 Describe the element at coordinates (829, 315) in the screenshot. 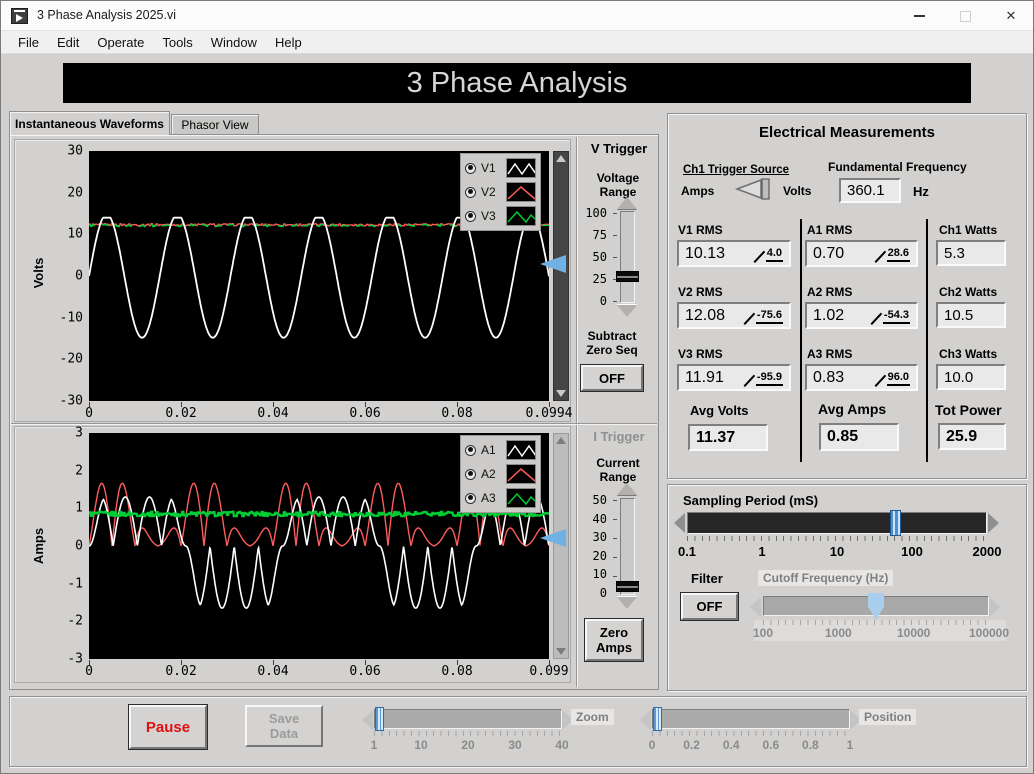

I see `a2-rms-number: 1.02` at that location.